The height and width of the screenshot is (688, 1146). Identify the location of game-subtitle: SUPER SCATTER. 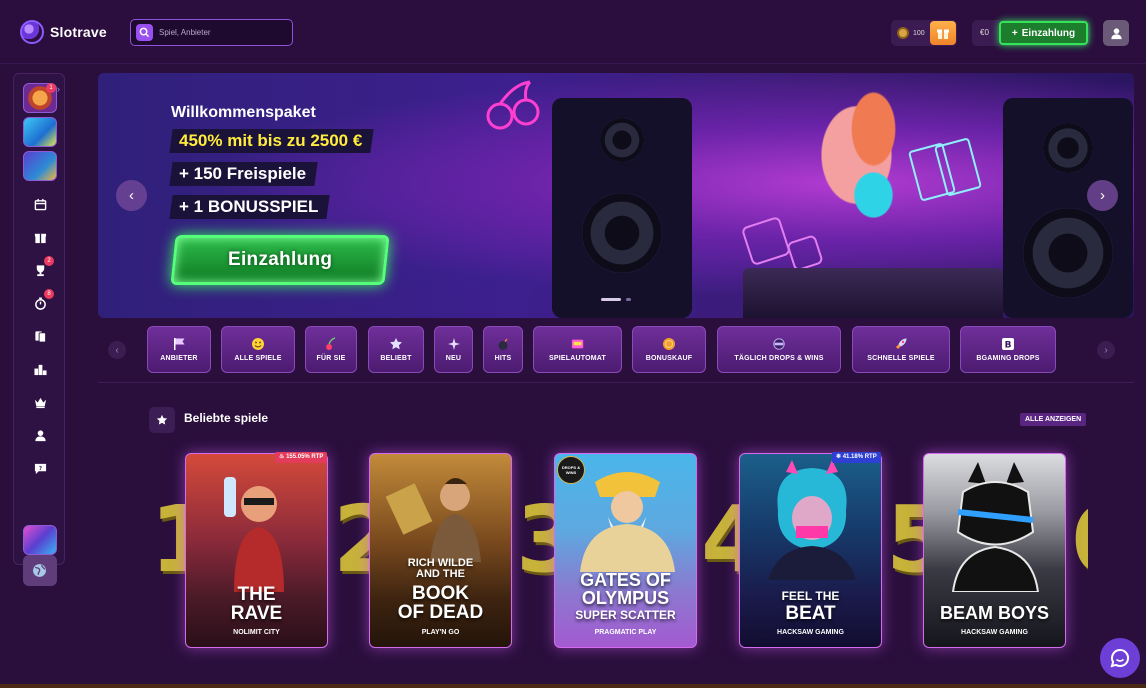
(625, 615).